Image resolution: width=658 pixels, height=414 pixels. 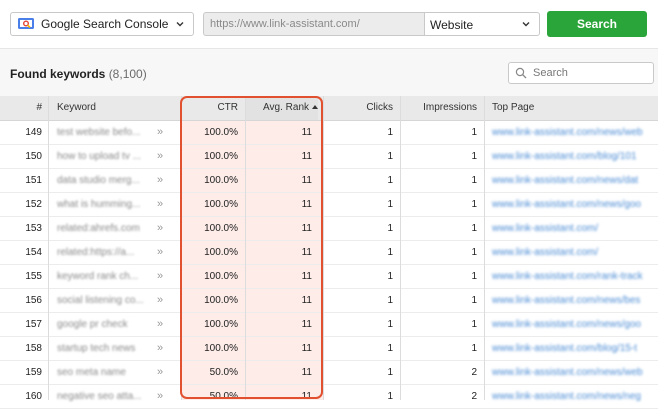 What do you see at coordinates (33, 252) in the screenshot?
I see `row-number: 154` at bounding box center [33, 252].